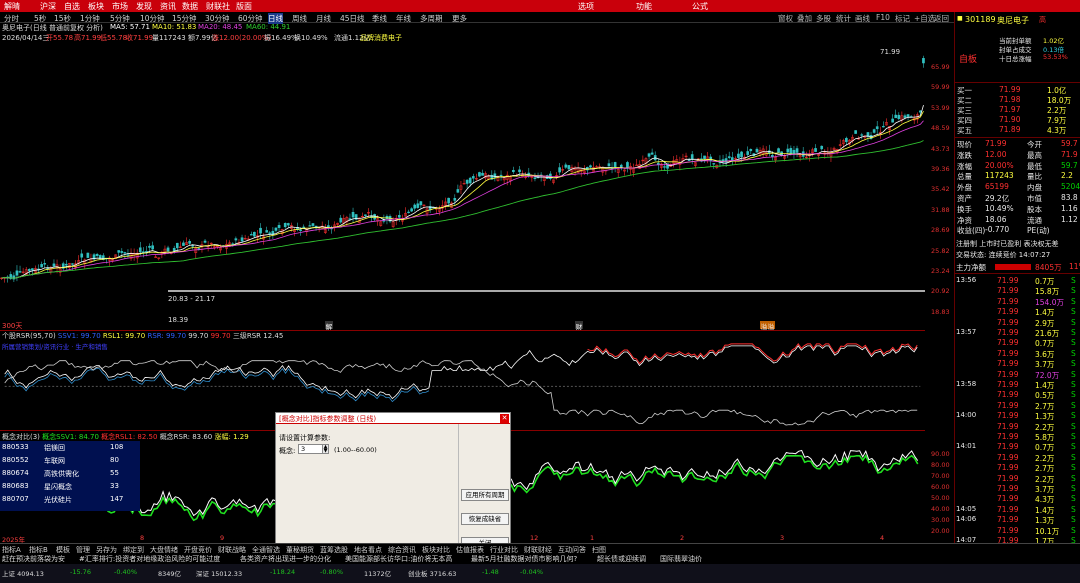 The image size is (1080, 583). I want to click on list-item: 880674 高铁供需化 55, so click(70, 474).